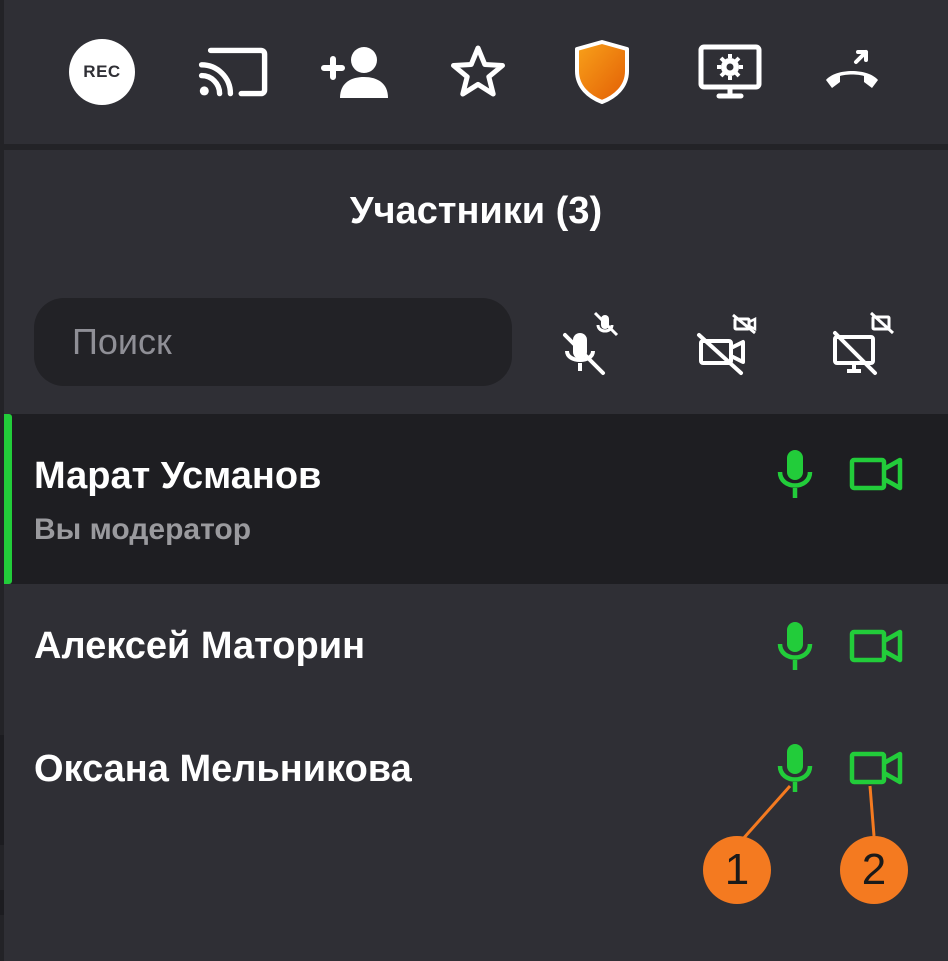 This screenshot has width=948, height=961. What do you see at coordinates (874, 870) in the screenshot?
I see `callout-marker-2: 2` at bounding box center [874, 870].